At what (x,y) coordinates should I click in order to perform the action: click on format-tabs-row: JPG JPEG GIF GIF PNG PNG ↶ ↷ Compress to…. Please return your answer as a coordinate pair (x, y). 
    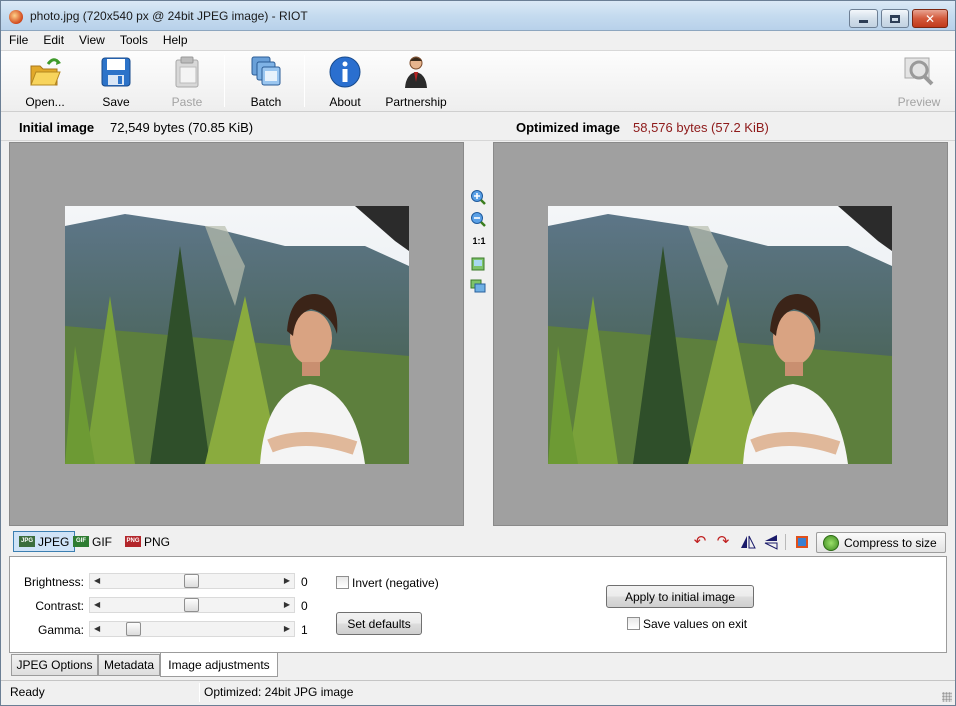
    Looking at the image, I should click on (478, 541).